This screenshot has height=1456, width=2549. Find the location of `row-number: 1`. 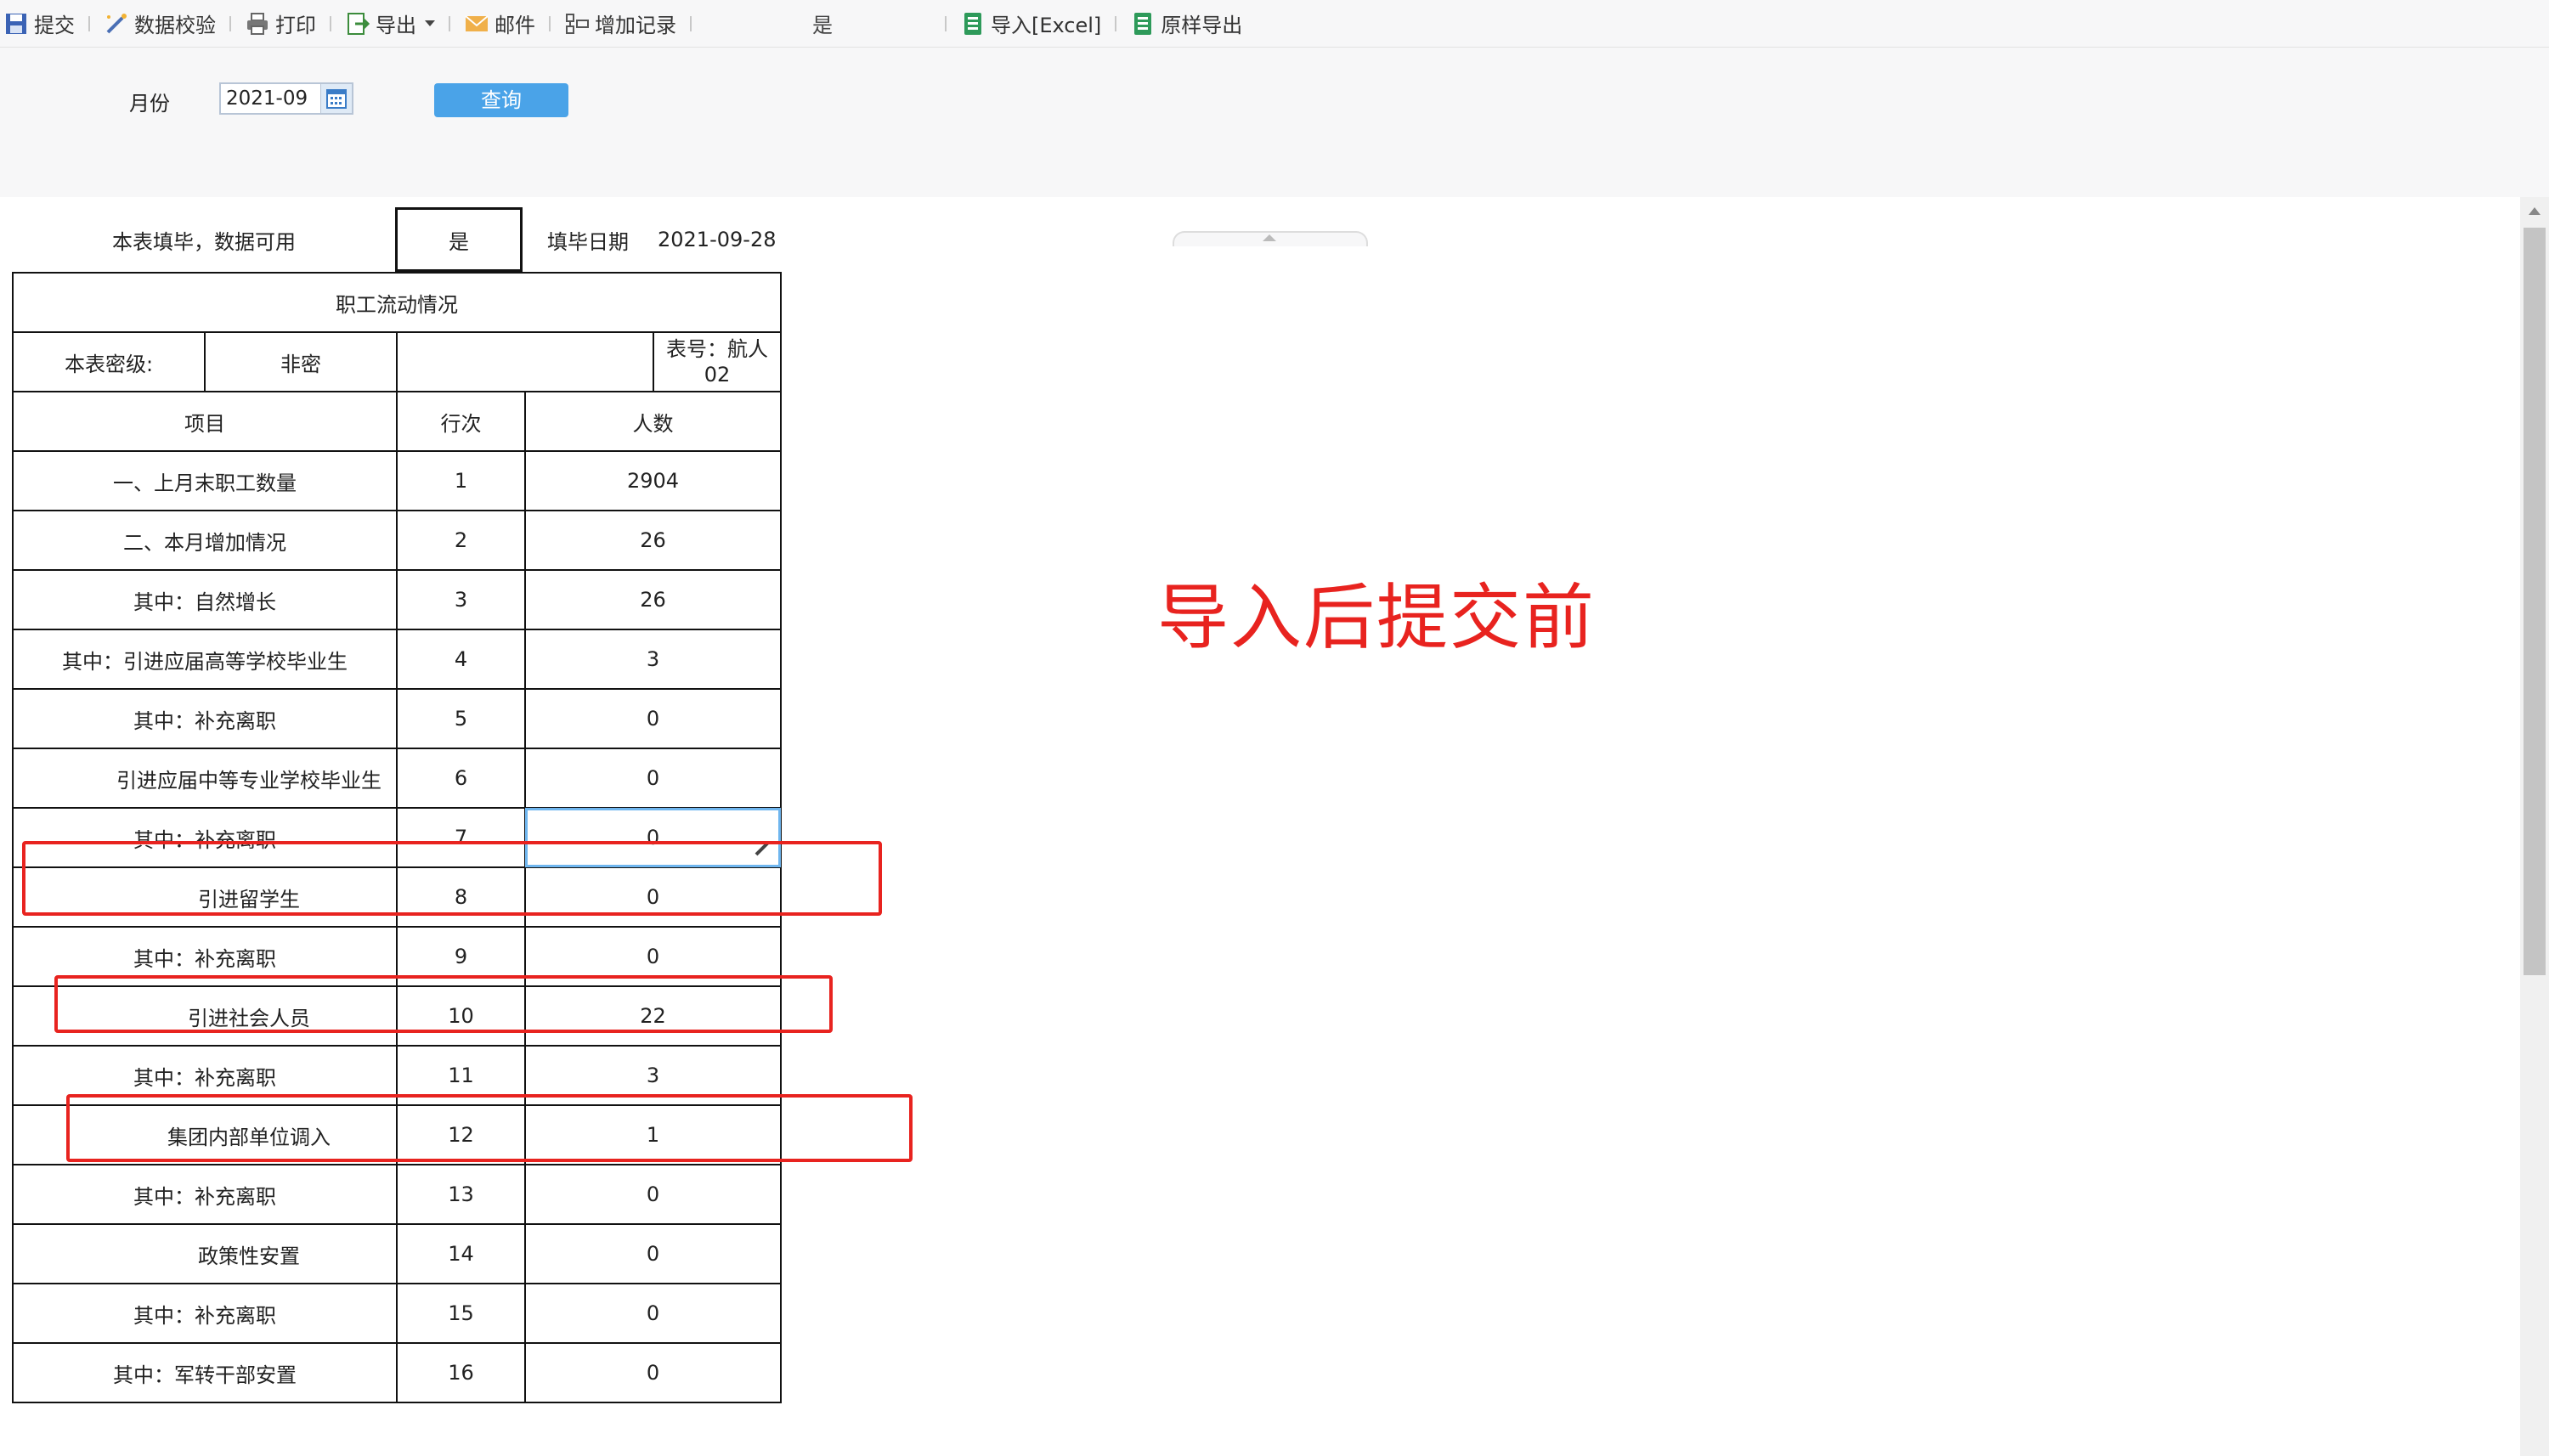

row-number: 1 is located at coordinates (461, 481).